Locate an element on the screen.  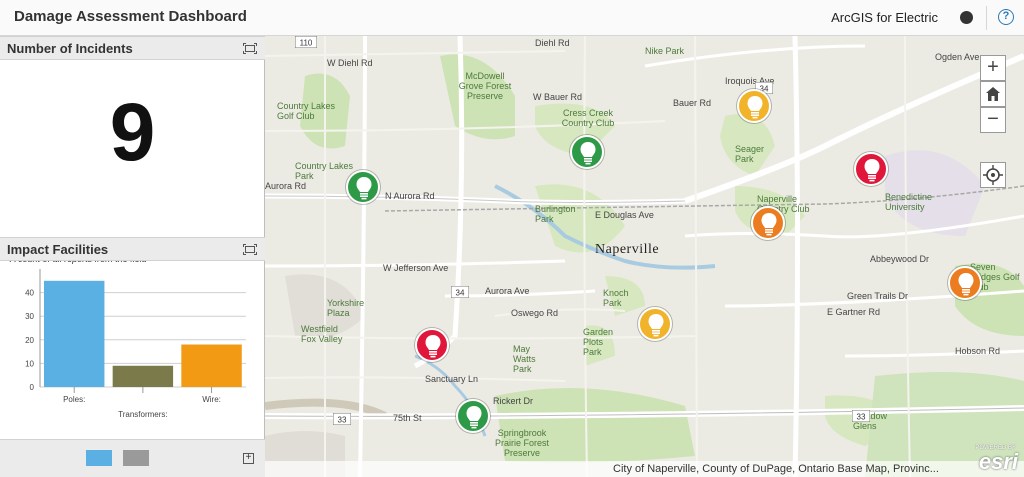
map-label: Diehl Rd is located at coordinates (552, 43).